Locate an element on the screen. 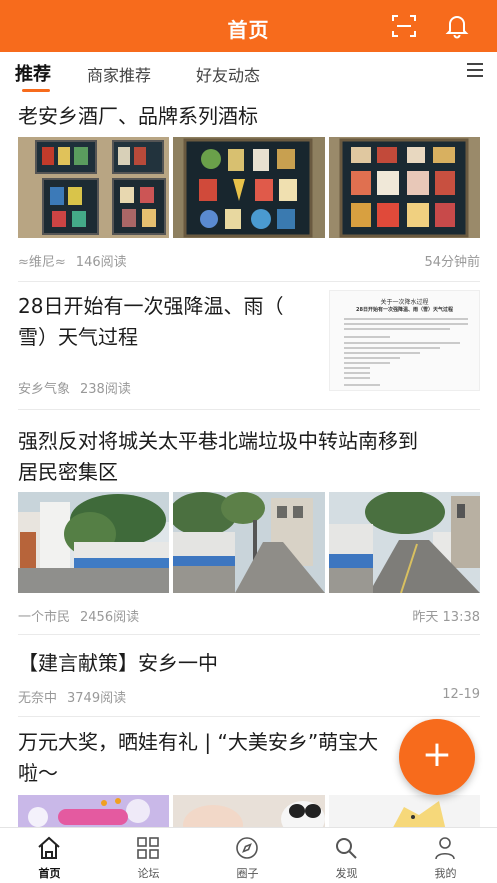 Image resolution: width=497 pixels, height=883 pixels. tab-recommended: 推荐 is located at coordinates (33, 73).